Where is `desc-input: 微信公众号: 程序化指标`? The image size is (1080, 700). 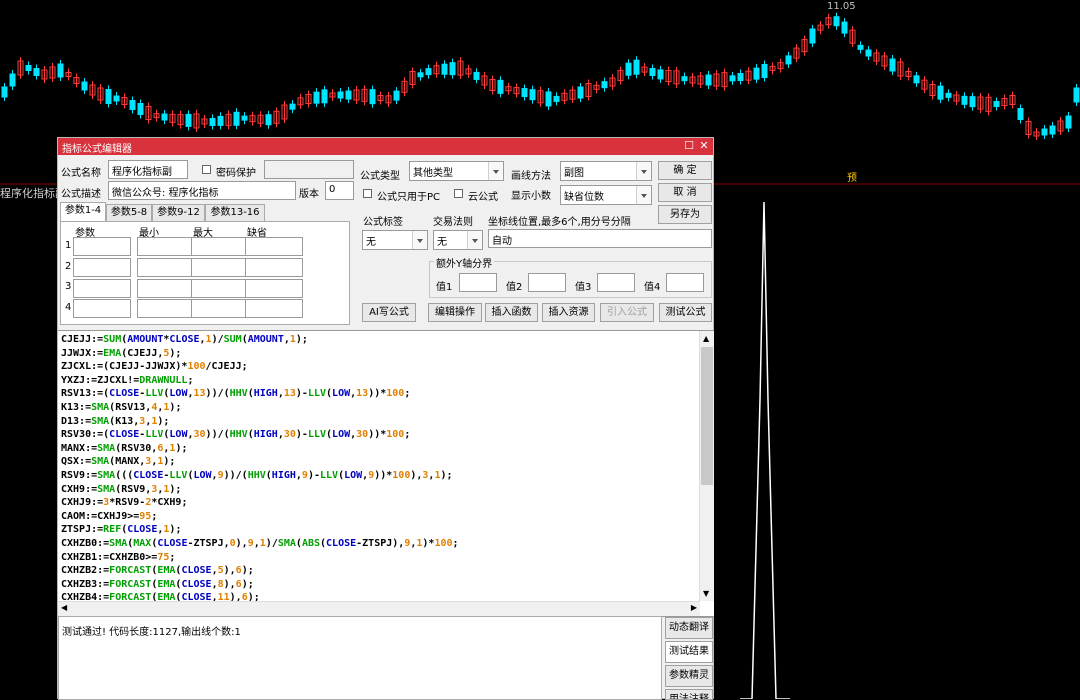
desc-input: 微信公众号: 程序化指标 is located at coordinates (202, 190).